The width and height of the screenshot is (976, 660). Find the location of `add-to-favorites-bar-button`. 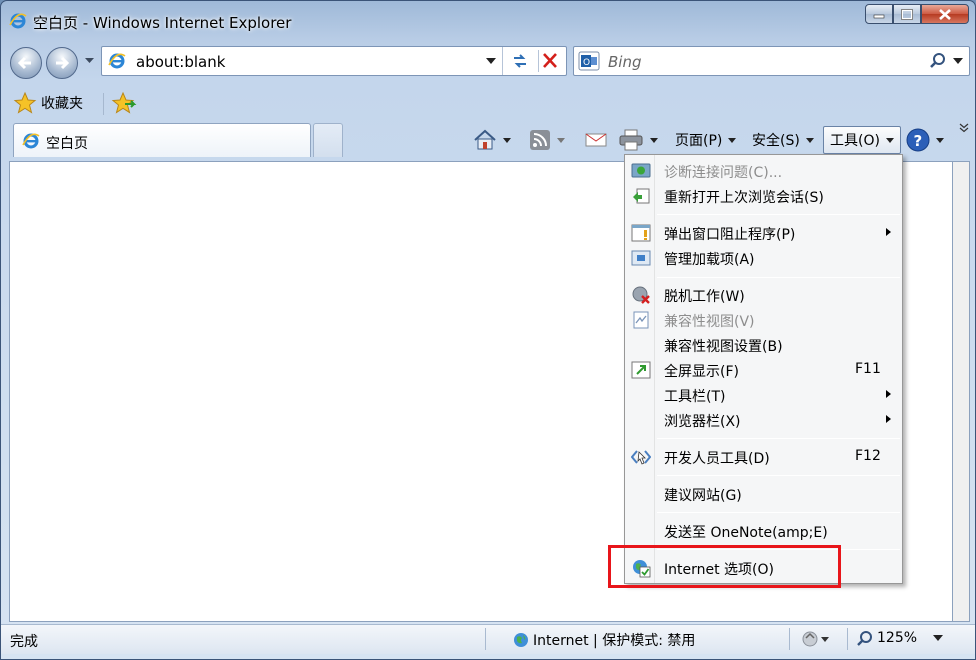

add-to-favorites-bar-button is located at coordinates (124, 105).